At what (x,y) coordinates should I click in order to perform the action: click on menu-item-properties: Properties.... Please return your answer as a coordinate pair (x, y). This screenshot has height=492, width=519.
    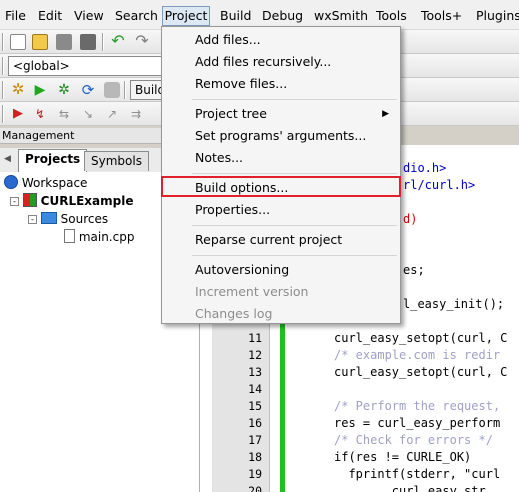
    Looking at the image, I should click on (281, 210).